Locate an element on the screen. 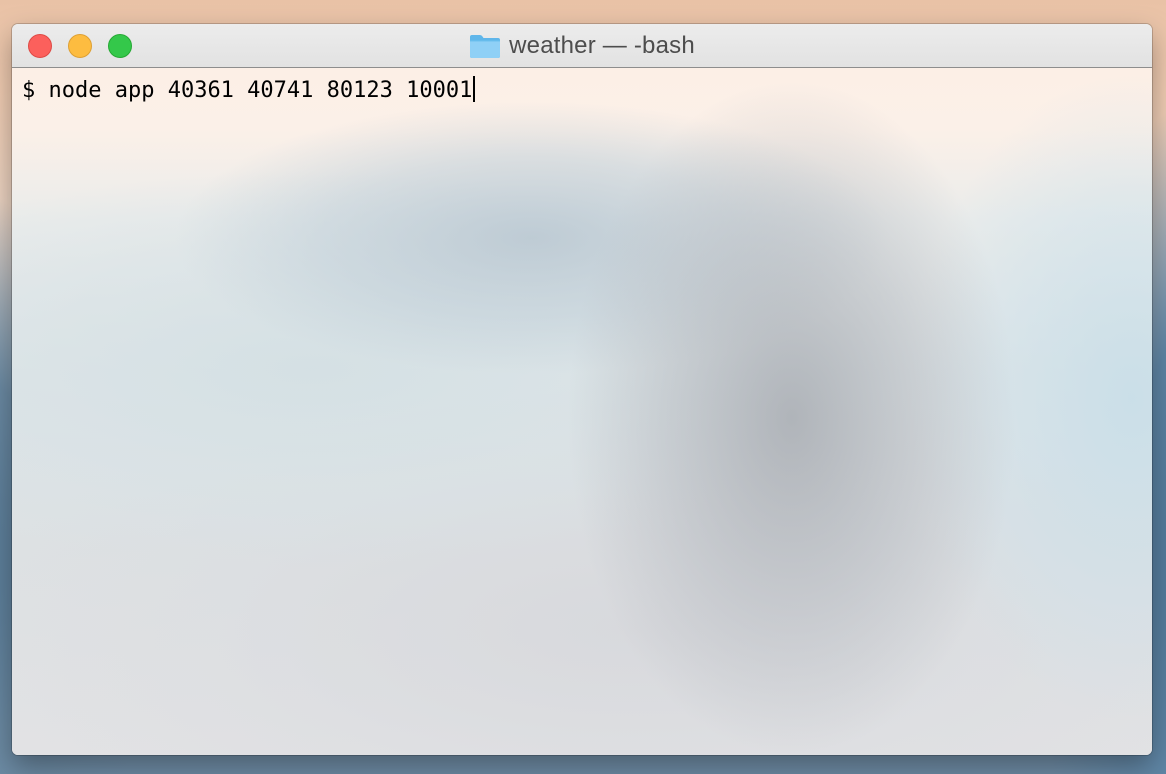 This screenshot has height=774, width=1166. prompt-symbol: $ is located at coordinates (29, 90).